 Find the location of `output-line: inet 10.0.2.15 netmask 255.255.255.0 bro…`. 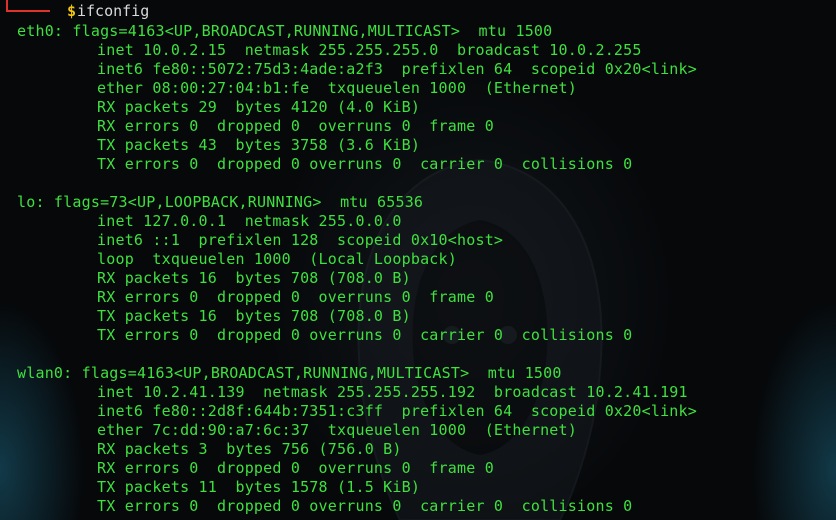

output-line: inet 10.0.2.15 netmask 255.255.255.0 bro… is located at coordinates (369, 50).